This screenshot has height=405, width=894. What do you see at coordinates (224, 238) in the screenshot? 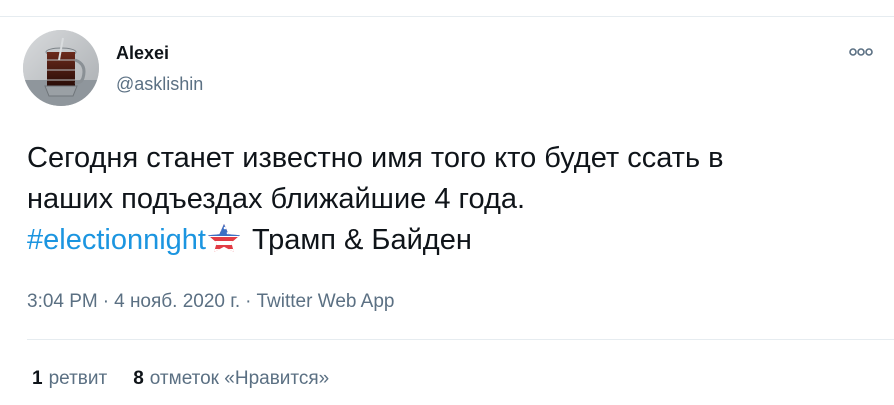
I see `usa-star-icon` at bounding box center [224, 238].